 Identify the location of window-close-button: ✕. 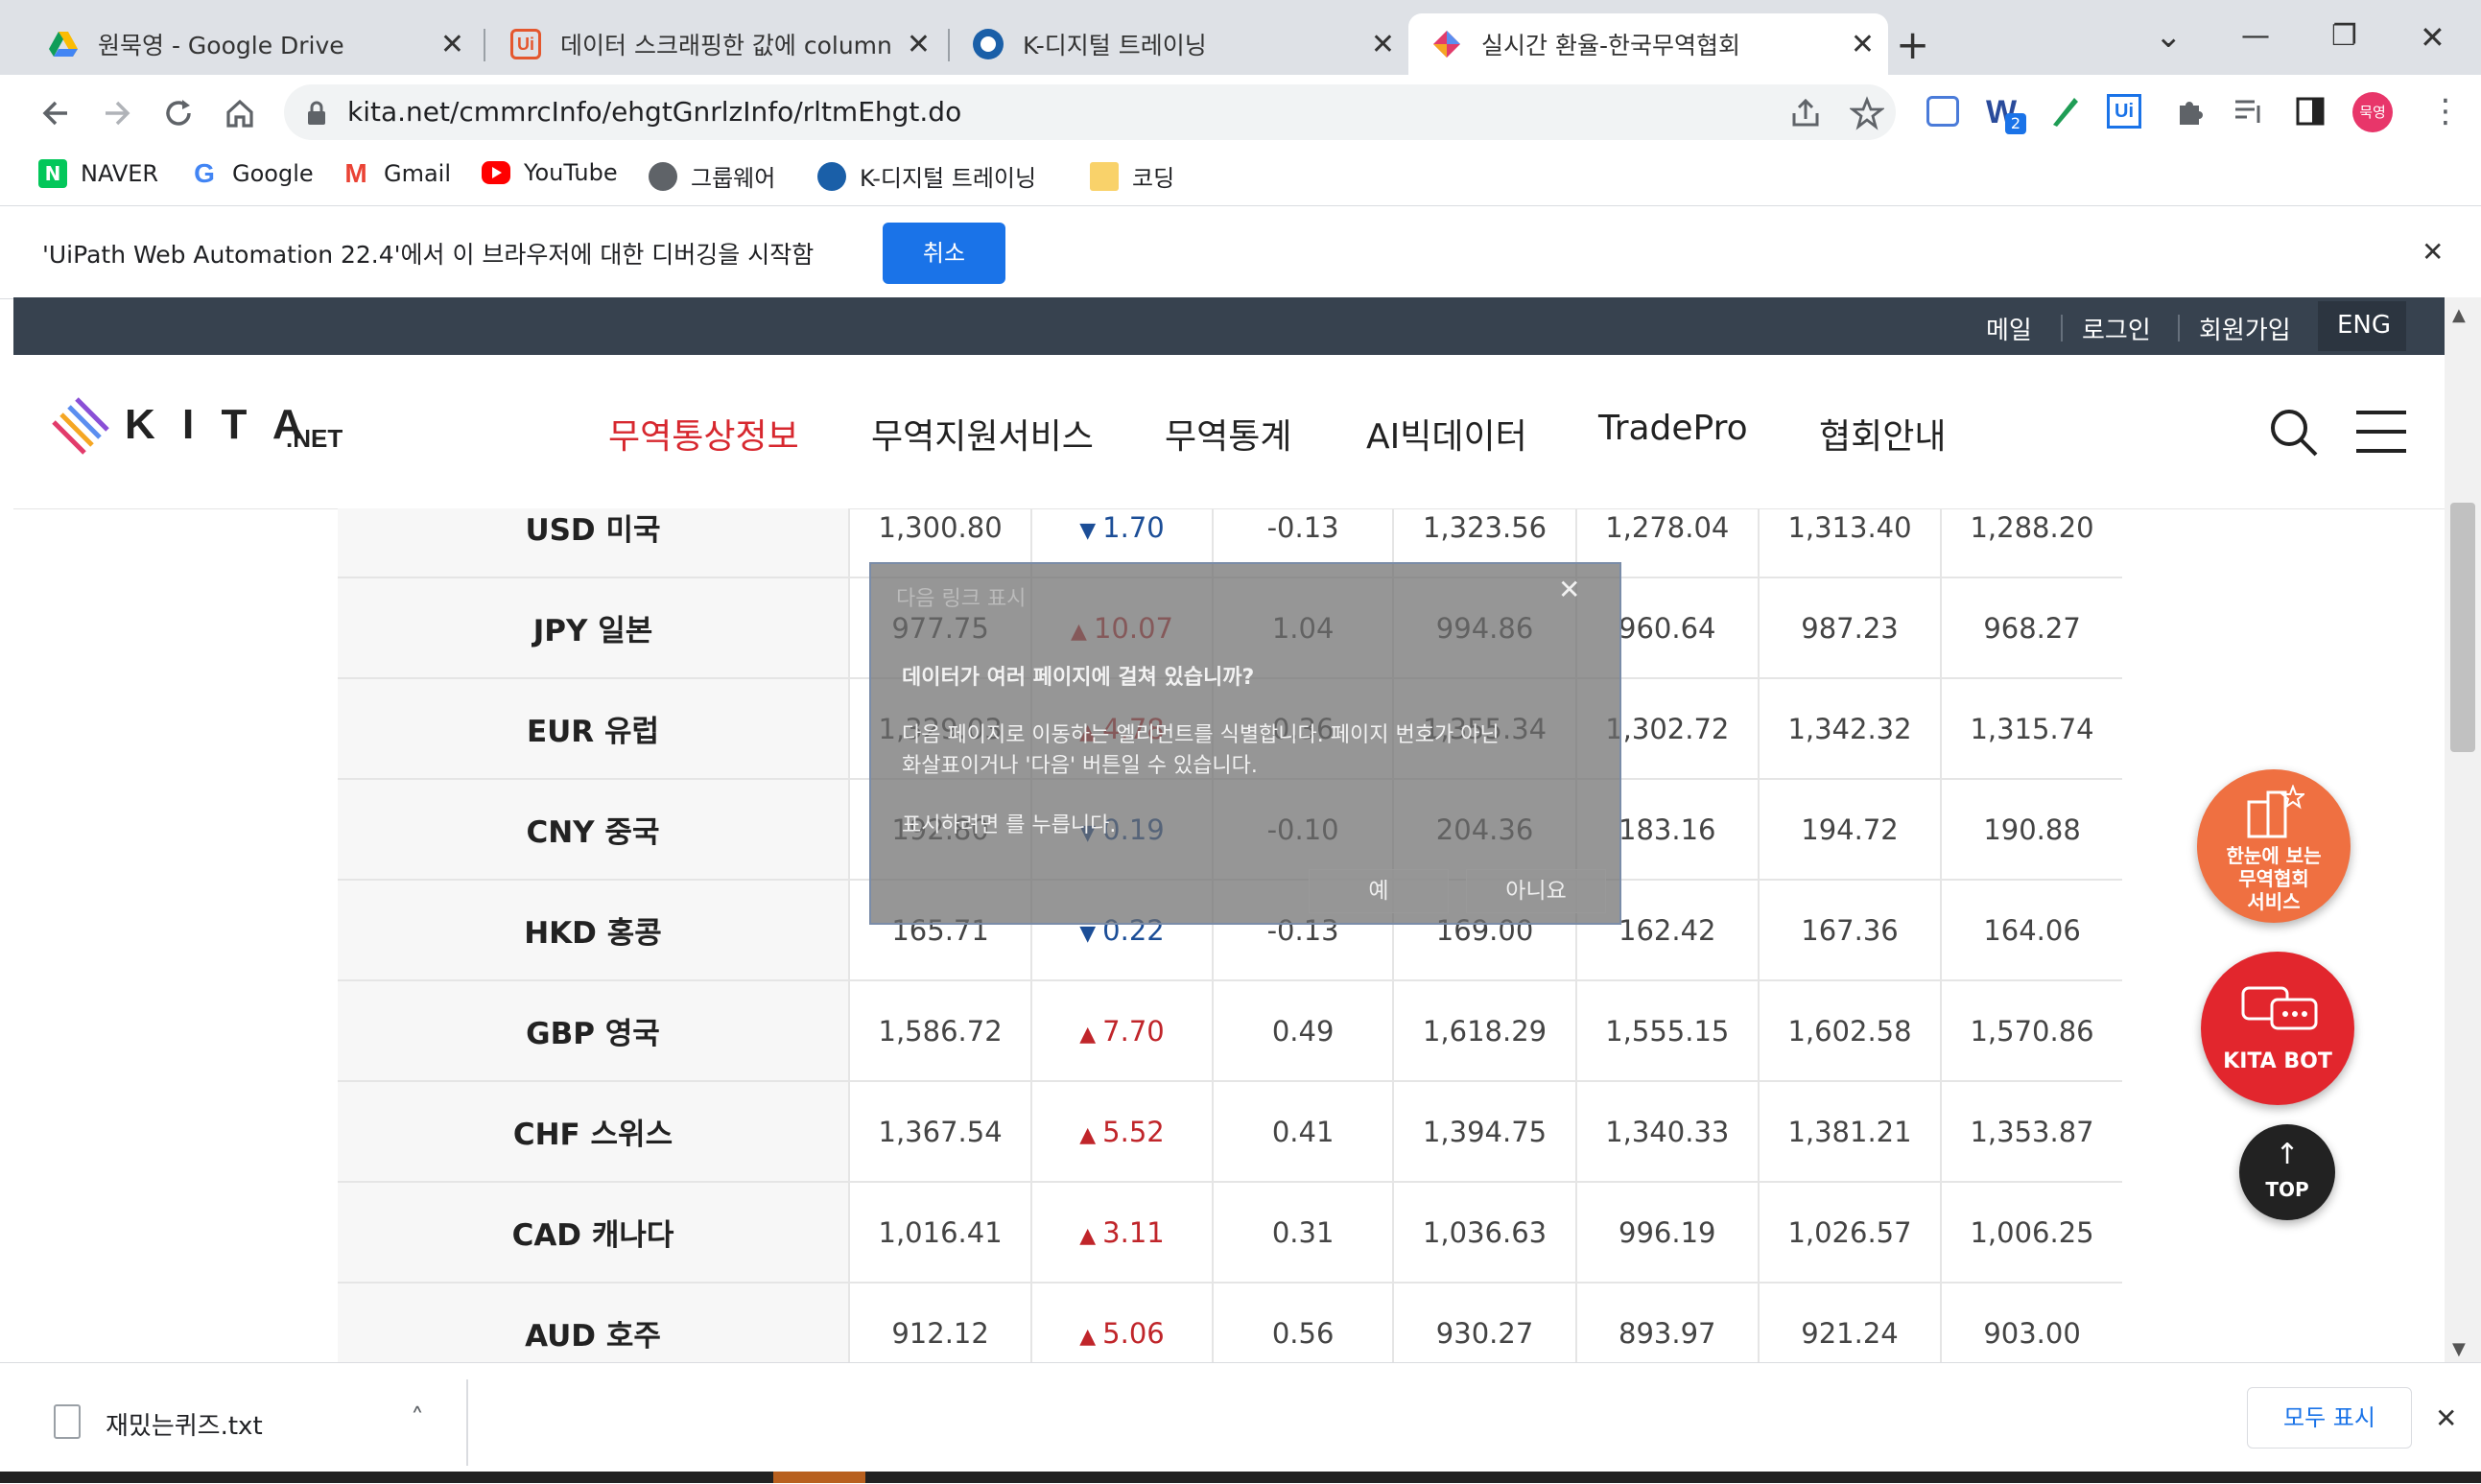
(2433, 38).